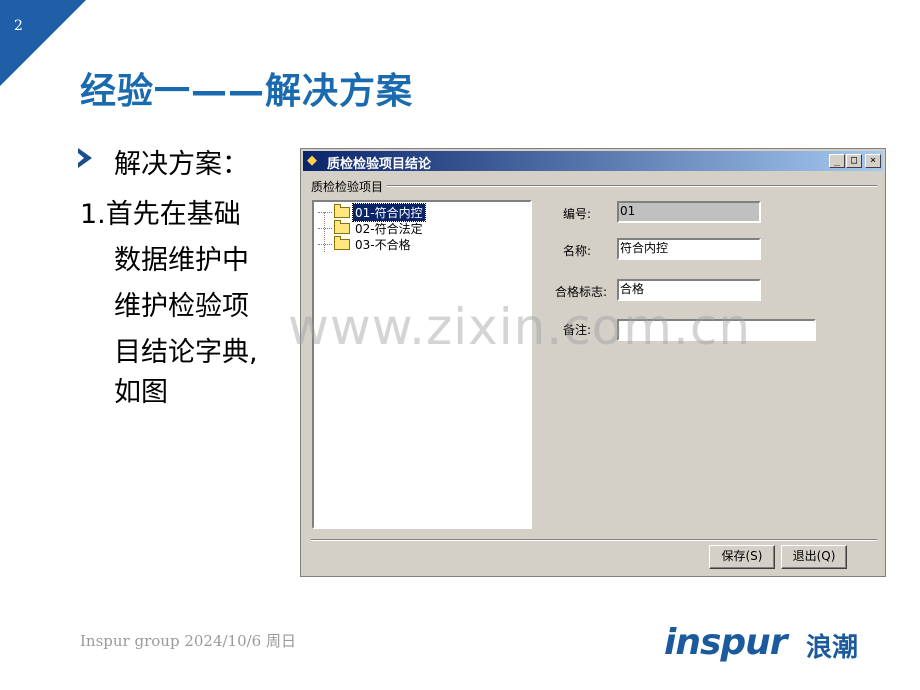  I want to click on bullet-text: 解决方案：, so click(181, 164).